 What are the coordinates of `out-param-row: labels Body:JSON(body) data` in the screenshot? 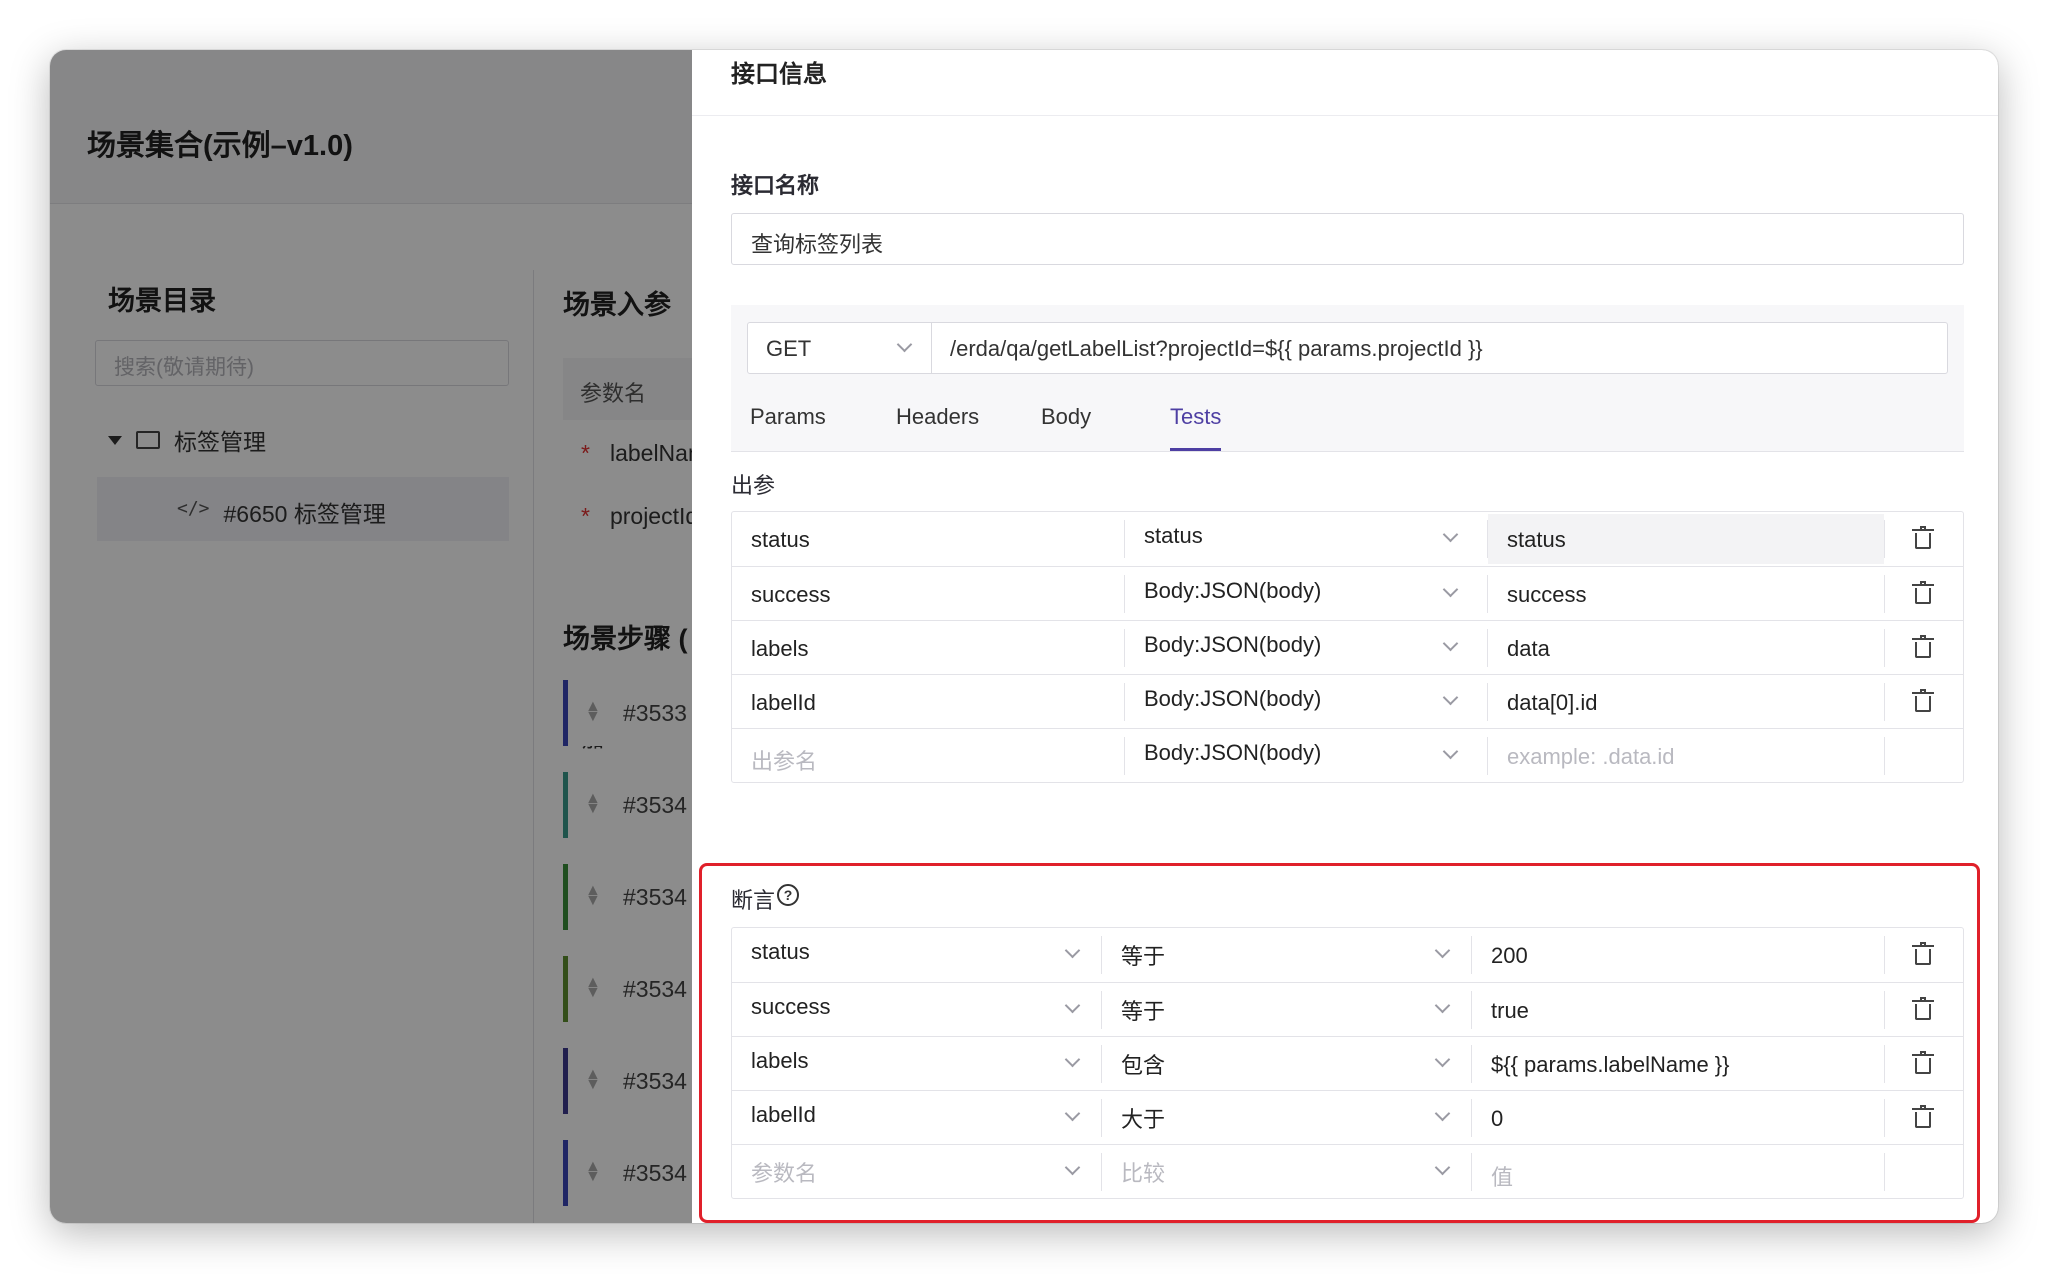 It's located at (1347, 647).